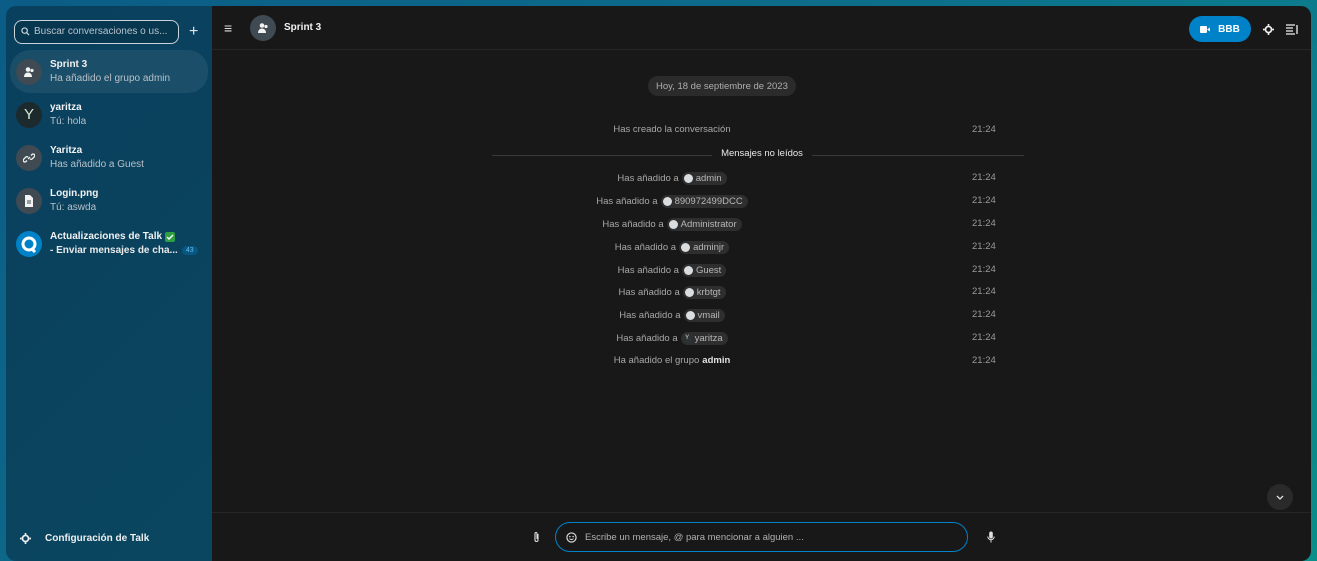 The width and height of the screenshot is (1317, 561). Describe the element at coordinates (752, 225) in the screenshot. I see `system-message: Has añadido a Administrator 21:24` at that location.